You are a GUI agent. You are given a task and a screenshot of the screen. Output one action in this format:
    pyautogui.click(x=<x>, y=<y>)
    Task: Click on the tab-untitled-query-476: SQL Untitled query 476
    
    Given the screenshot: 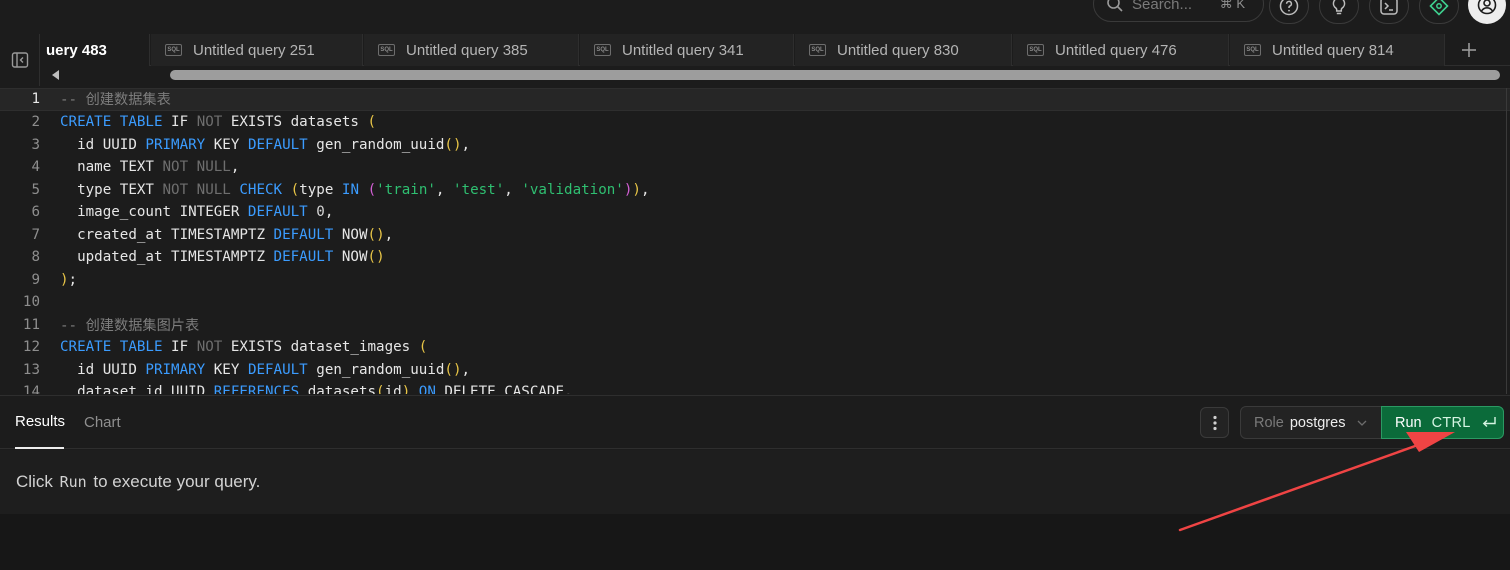 What is the action you would take?
    pyautogui.click(x=1121, y=50)
    